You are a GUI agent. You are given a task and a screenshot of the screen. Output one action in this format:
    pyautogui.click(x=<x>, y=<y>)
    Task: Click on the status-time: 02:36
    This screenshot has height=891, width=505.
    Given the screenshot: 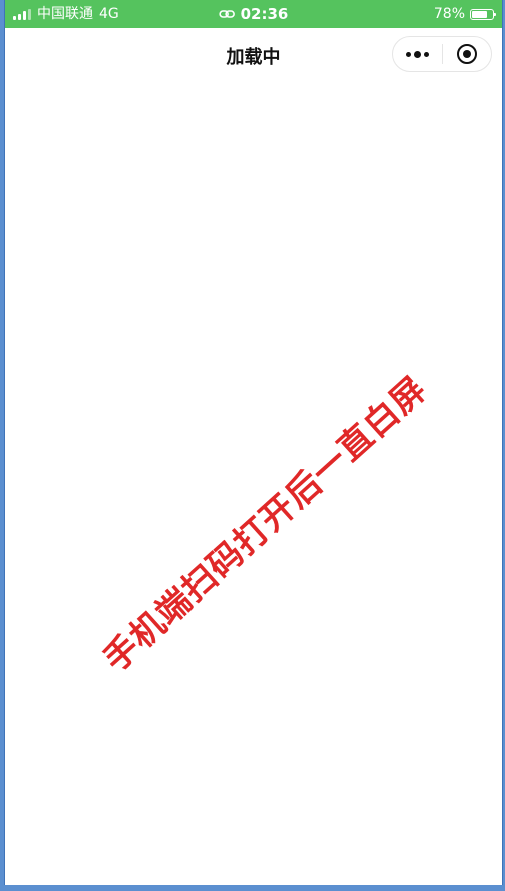 What is the action you would take?
    pyautogui.click(x=264, y=14)
    